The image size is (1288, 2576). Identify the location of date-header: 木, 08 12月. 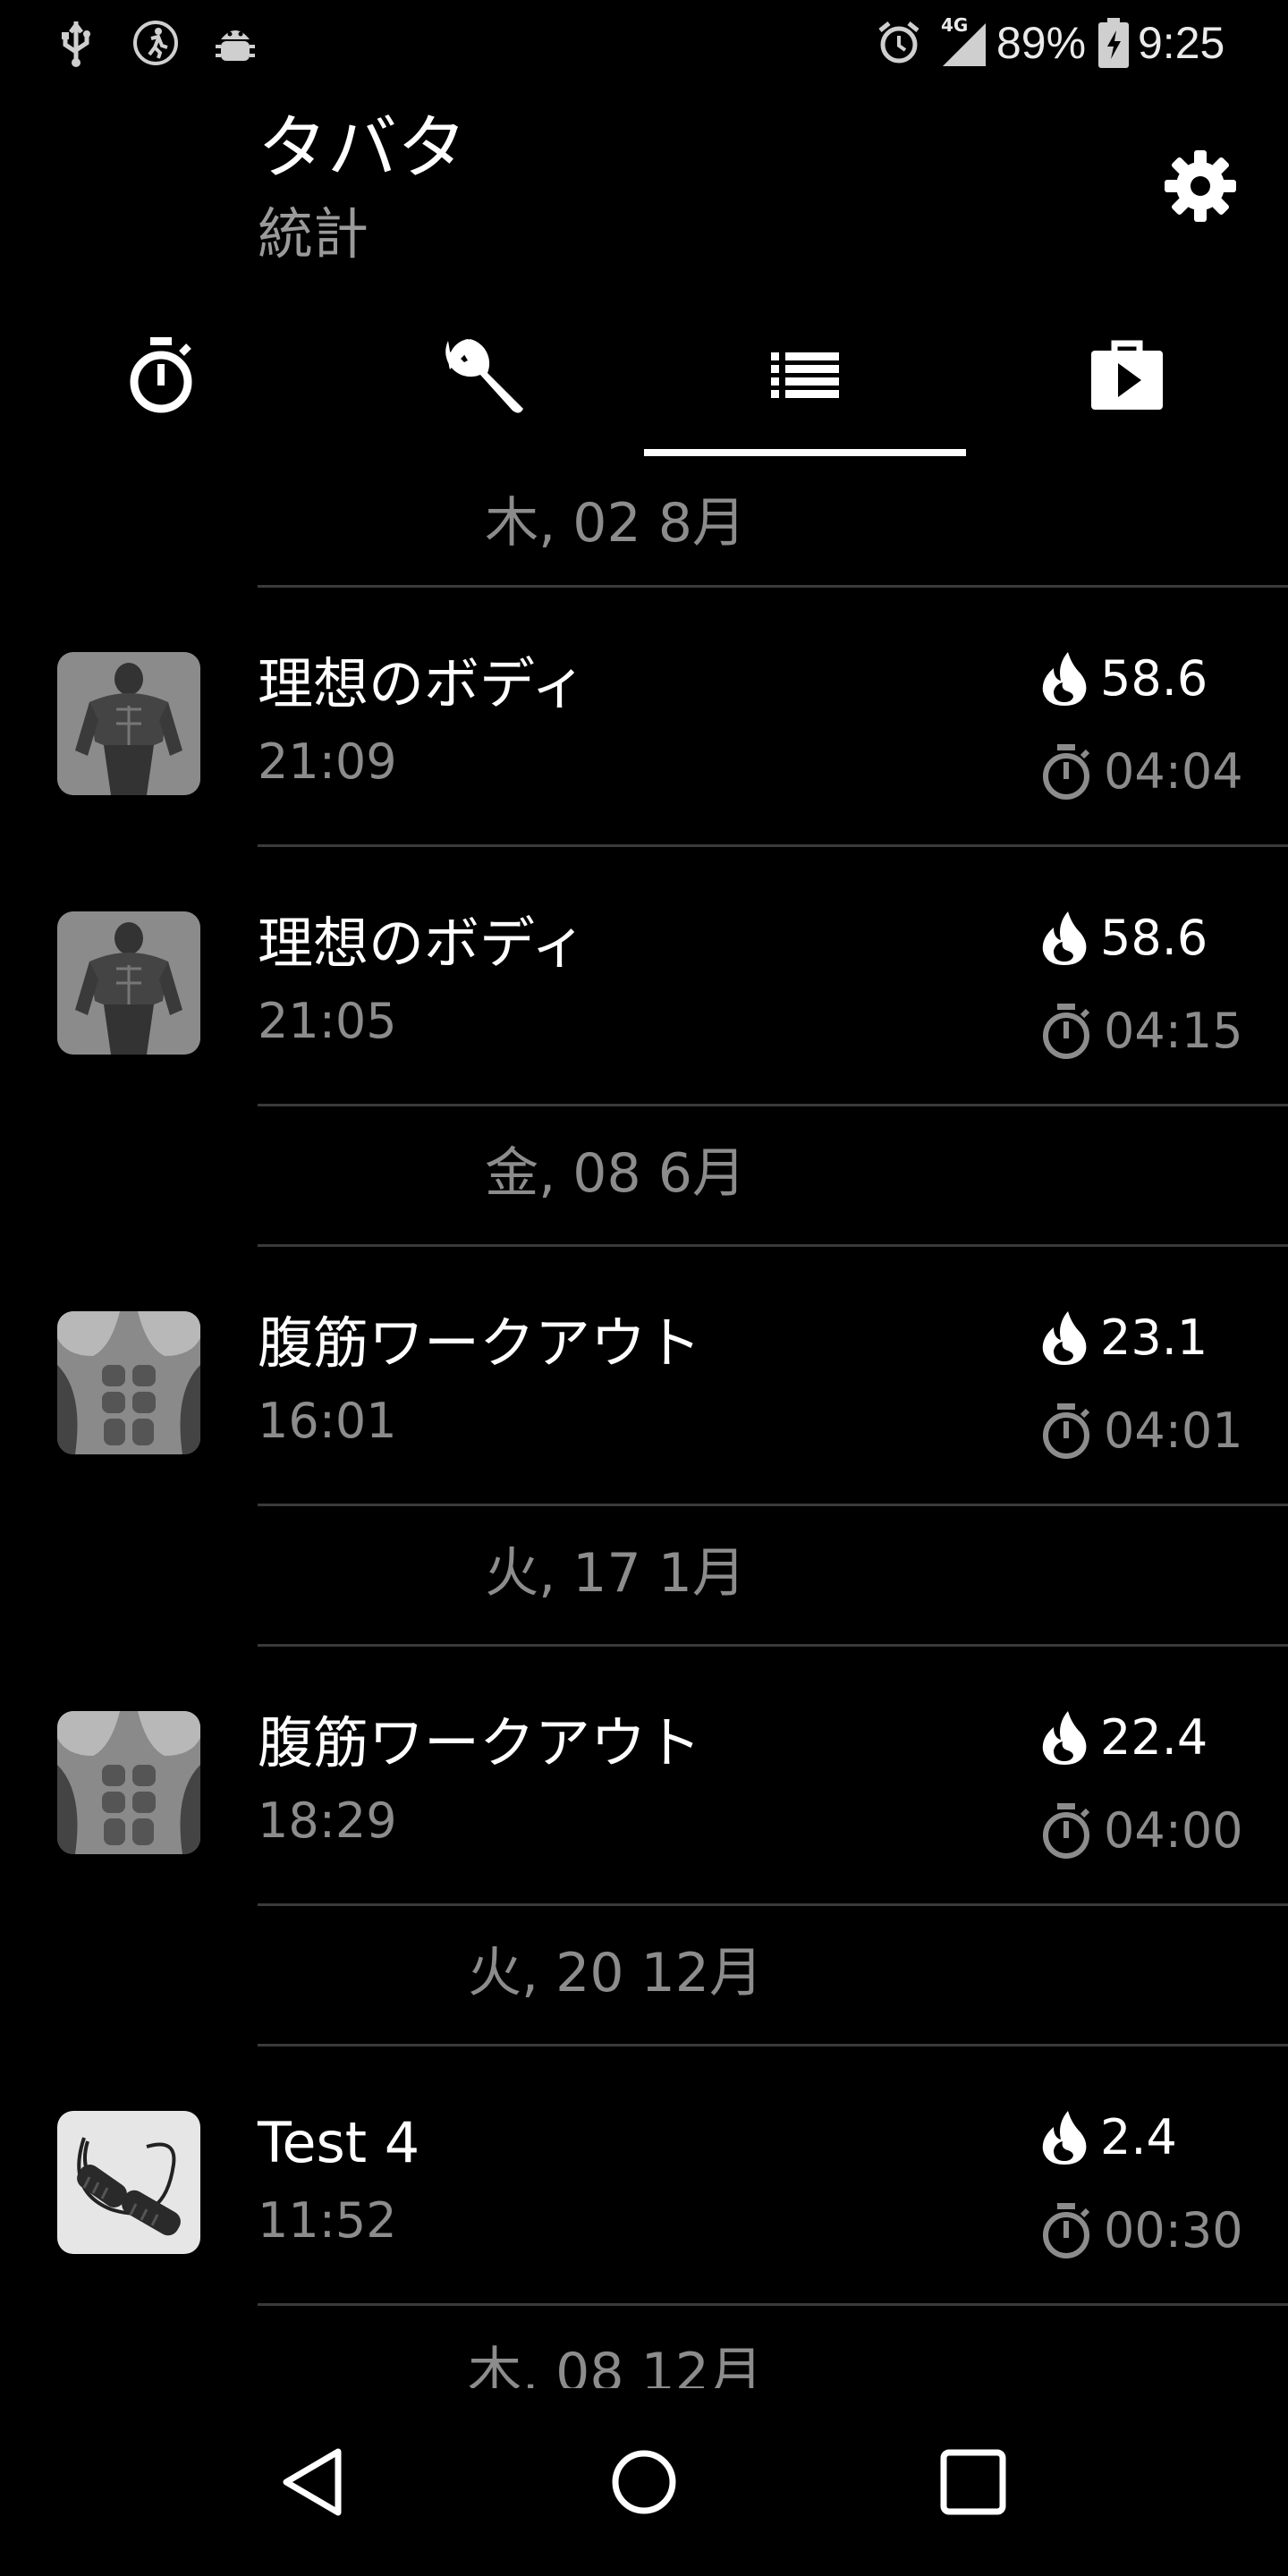
(773, 2347).